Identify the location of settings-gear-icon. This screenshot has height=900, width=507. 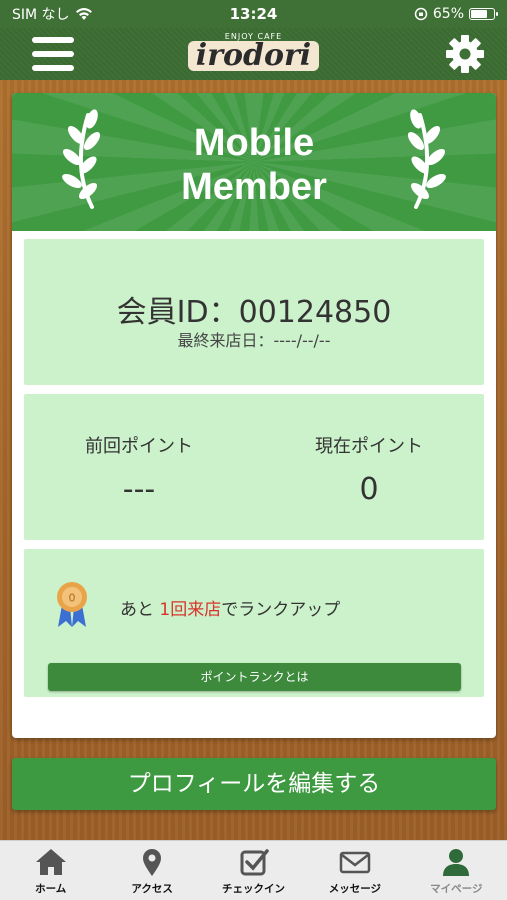
(465, 54).